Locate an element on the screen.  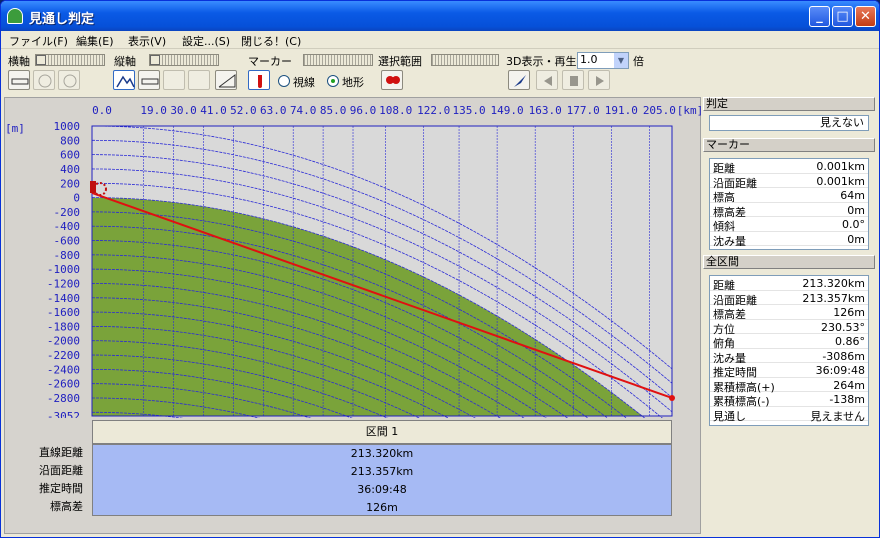
x-tick-label: 135.0 is located at coordinates (468, 110).